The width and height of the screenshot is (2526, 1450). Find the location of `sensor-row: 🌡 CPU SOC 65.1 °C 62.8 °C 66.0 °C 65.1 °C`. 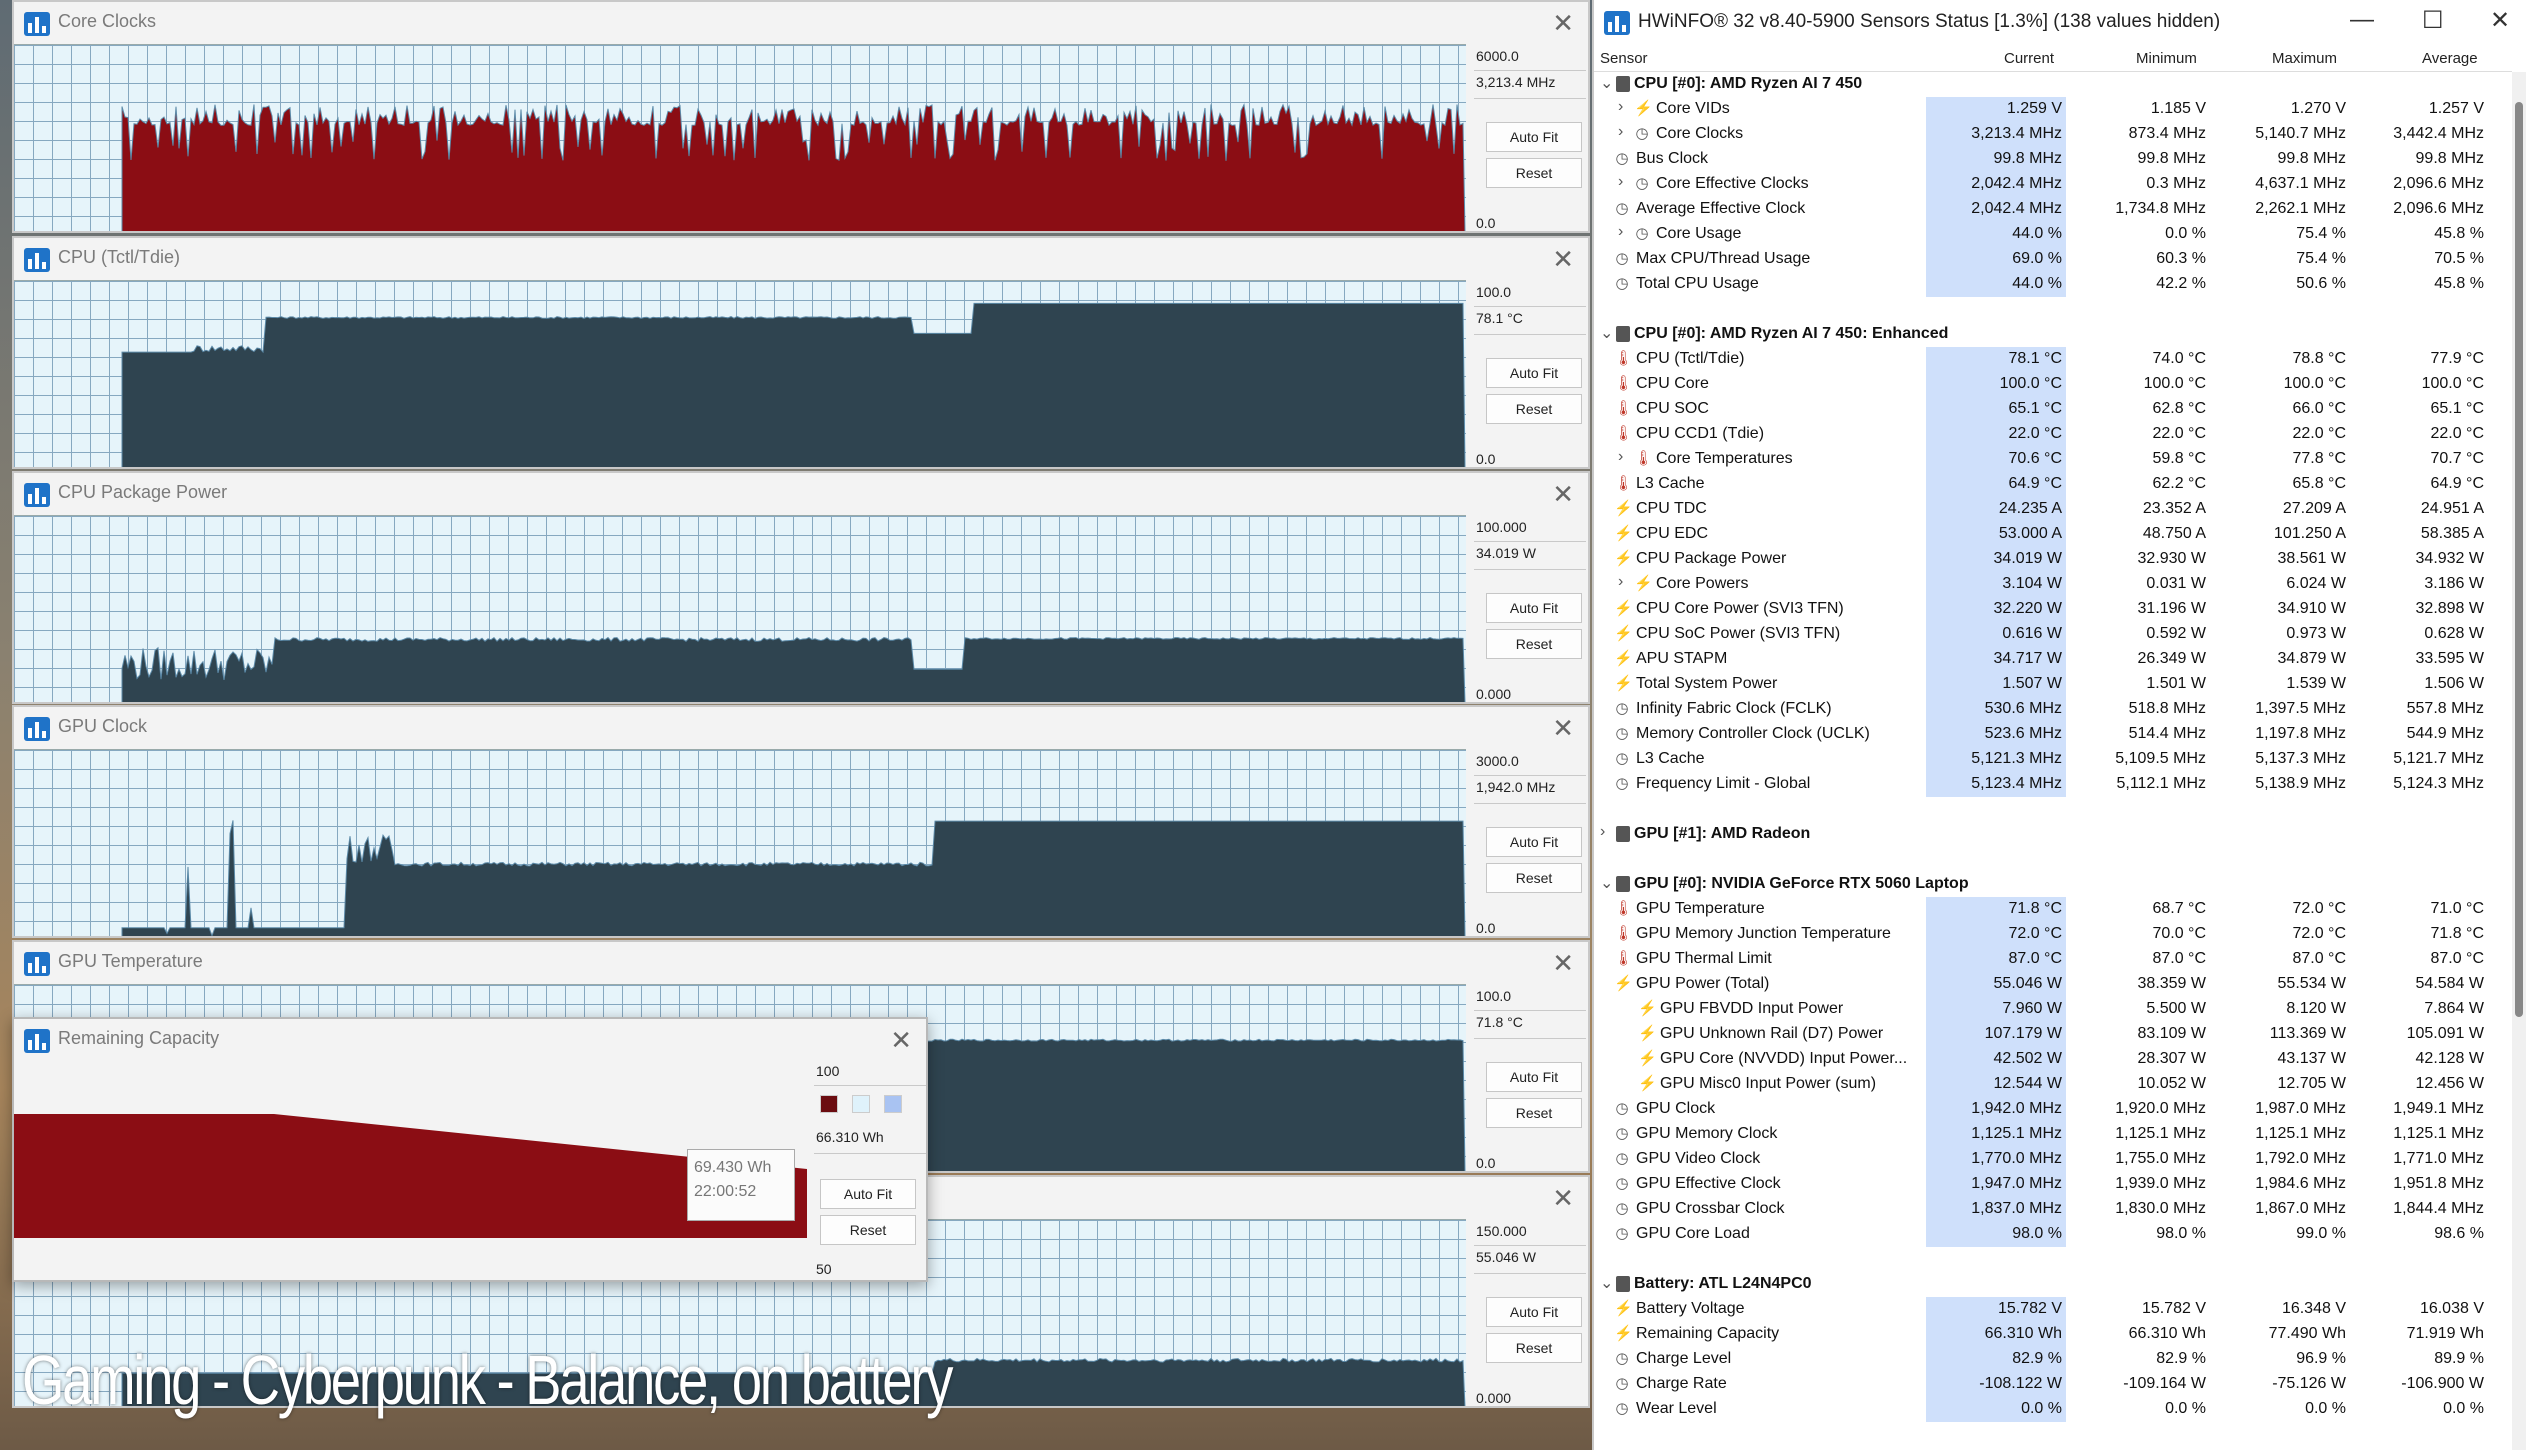

sensor-row: 🌡 CPU SOC 65.1 °C 62.8 °C 66.0 °C 65.1 °C is located at coordinates (2053, 409).